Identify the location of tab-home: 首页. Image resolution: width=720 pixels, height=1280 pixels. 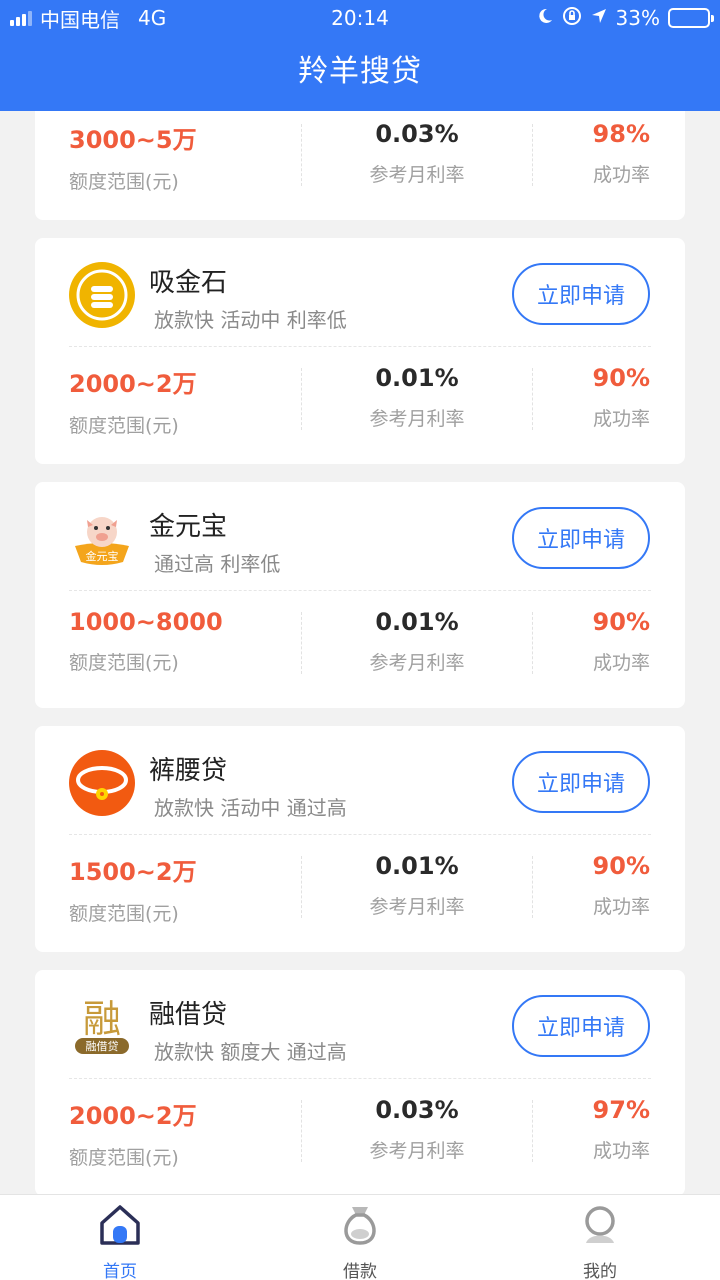
(120, 1237).